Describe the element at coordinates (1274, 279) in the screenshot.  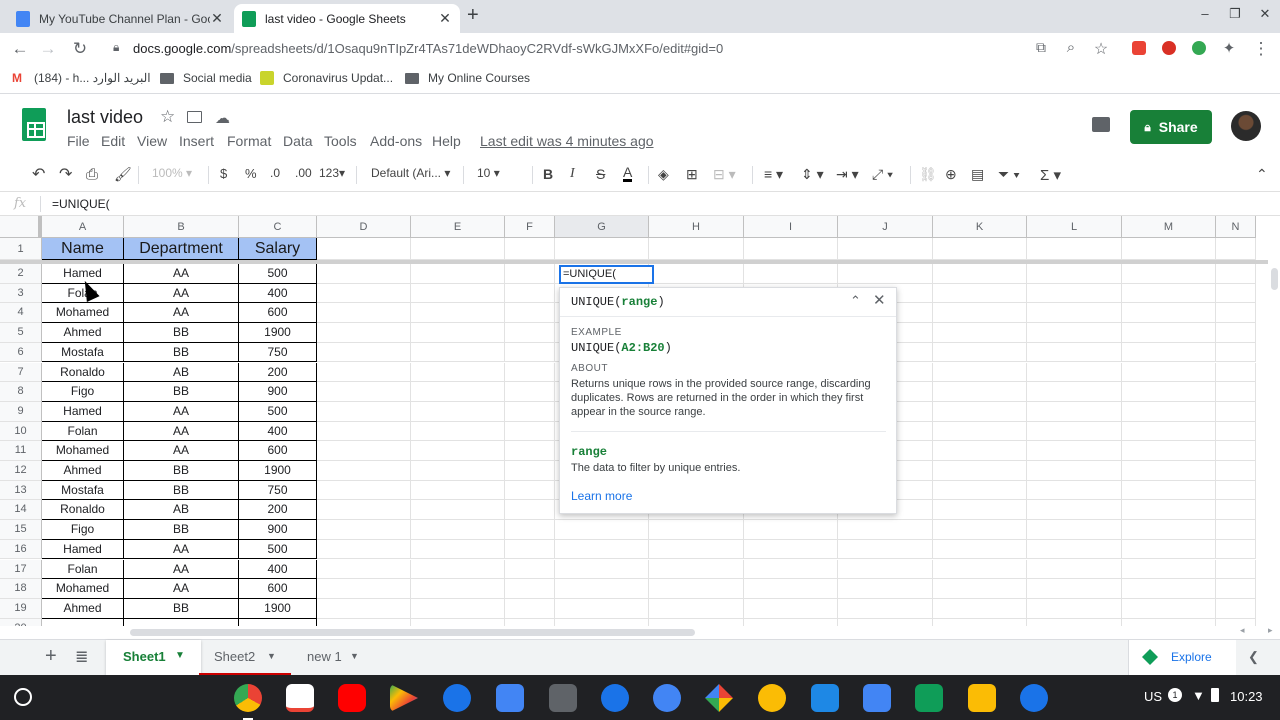
I see `vertical-scrollbar` at that location.